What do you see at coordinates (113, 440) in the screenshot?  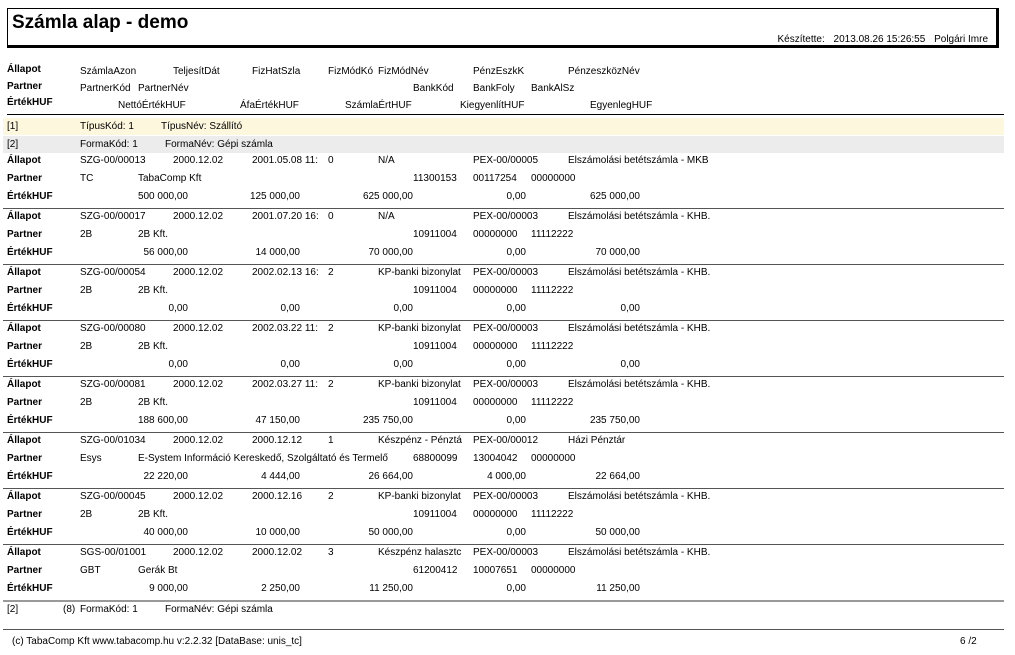 I see `field-azon: SZG-00/01034` at bounding box center [113, 440].